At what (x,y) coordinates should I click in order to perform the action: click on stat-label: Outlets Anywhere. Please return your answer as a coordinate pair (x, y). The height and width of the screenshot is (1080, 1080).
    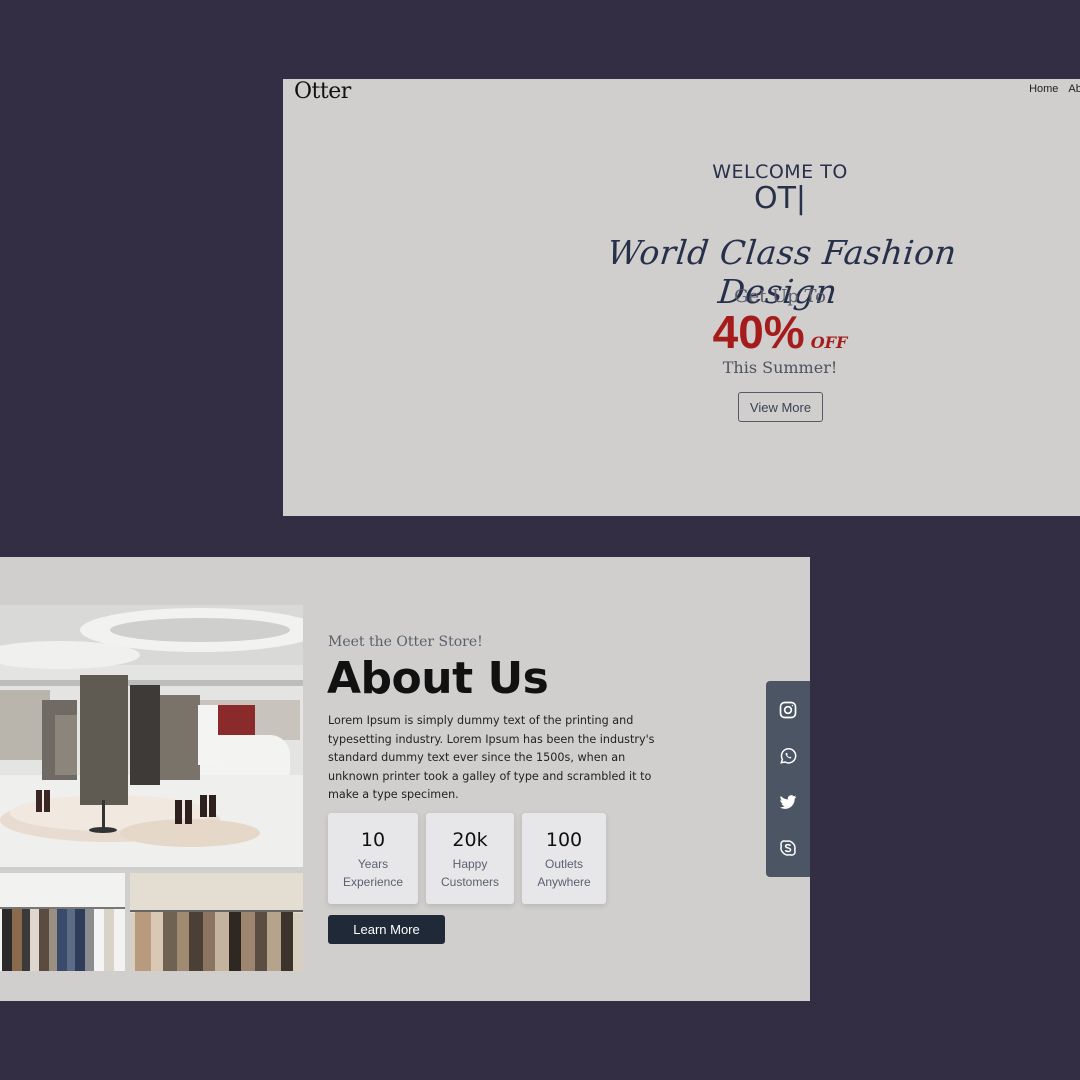
    Looking at the image, I should click on (564, 873).